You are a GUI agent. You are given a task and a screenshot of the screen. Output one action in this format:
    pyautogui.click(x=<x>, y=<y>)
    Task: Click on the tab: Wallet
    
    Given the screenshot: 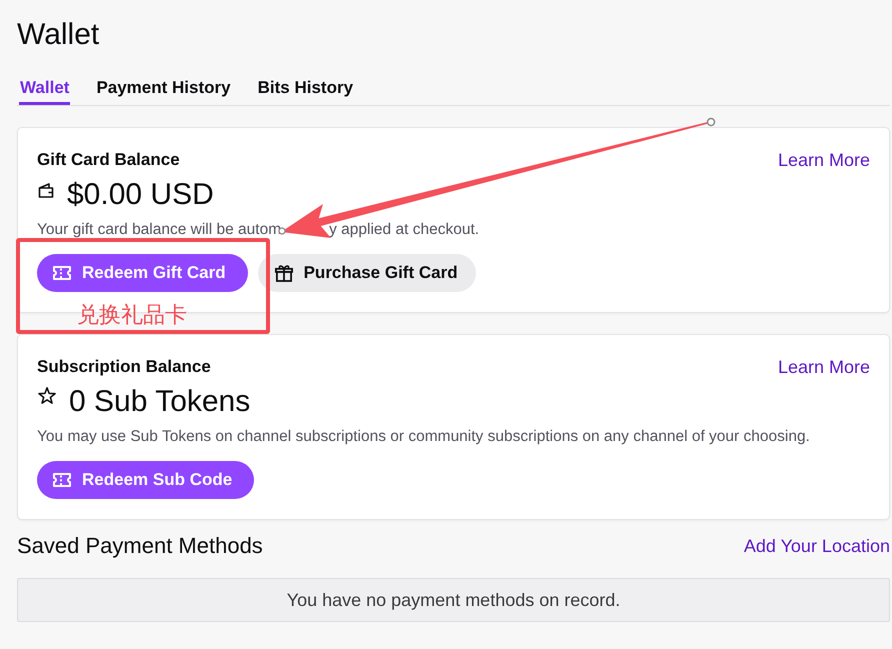 What is the action you would take?
    pyautogui.click(x=44, y=91)
    